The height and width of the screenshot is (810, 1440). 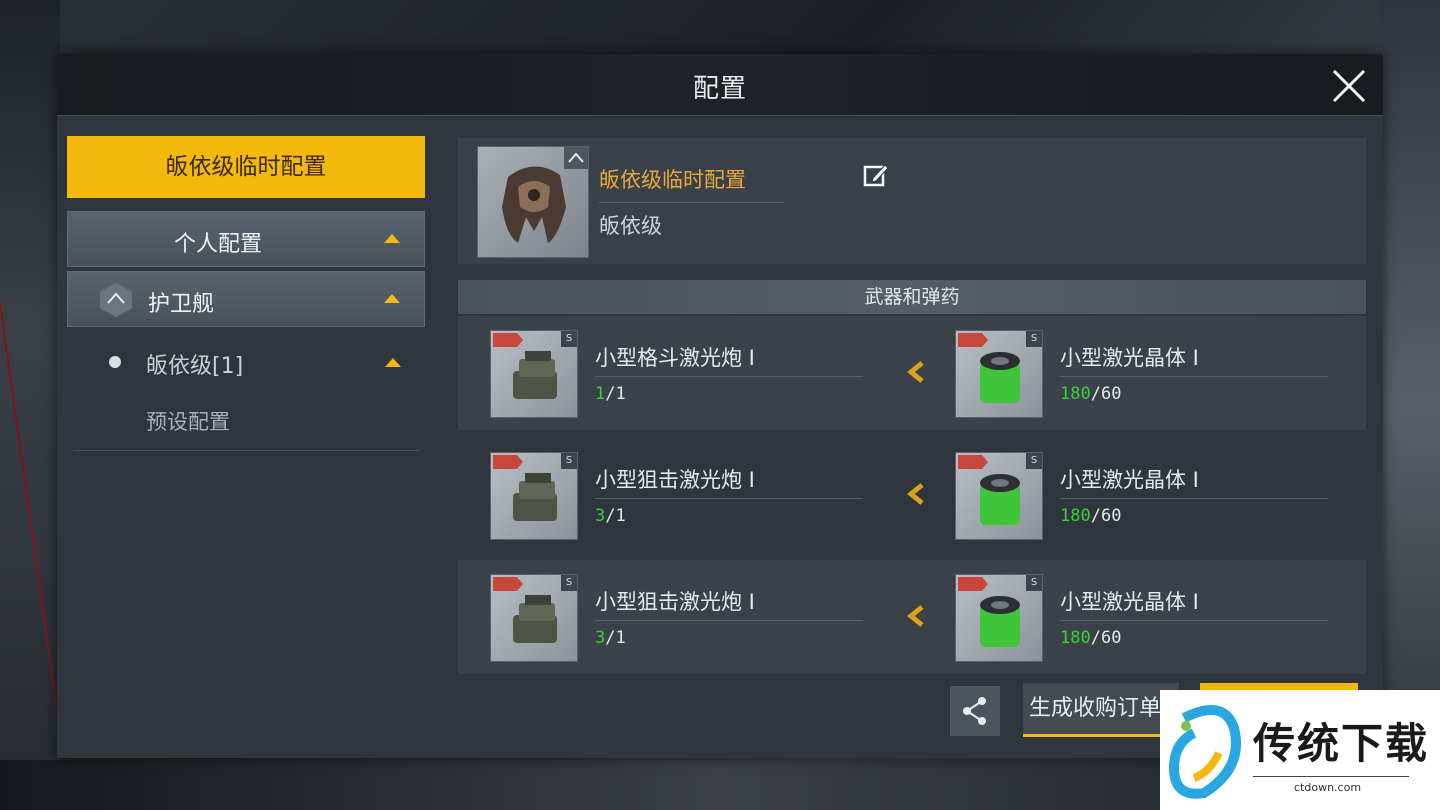 I want to click on weapon-slot-row: S 小型格斗激光炮 I 1/1 S 小型激光晶体 I 180/60, so click(x=912, y=373).